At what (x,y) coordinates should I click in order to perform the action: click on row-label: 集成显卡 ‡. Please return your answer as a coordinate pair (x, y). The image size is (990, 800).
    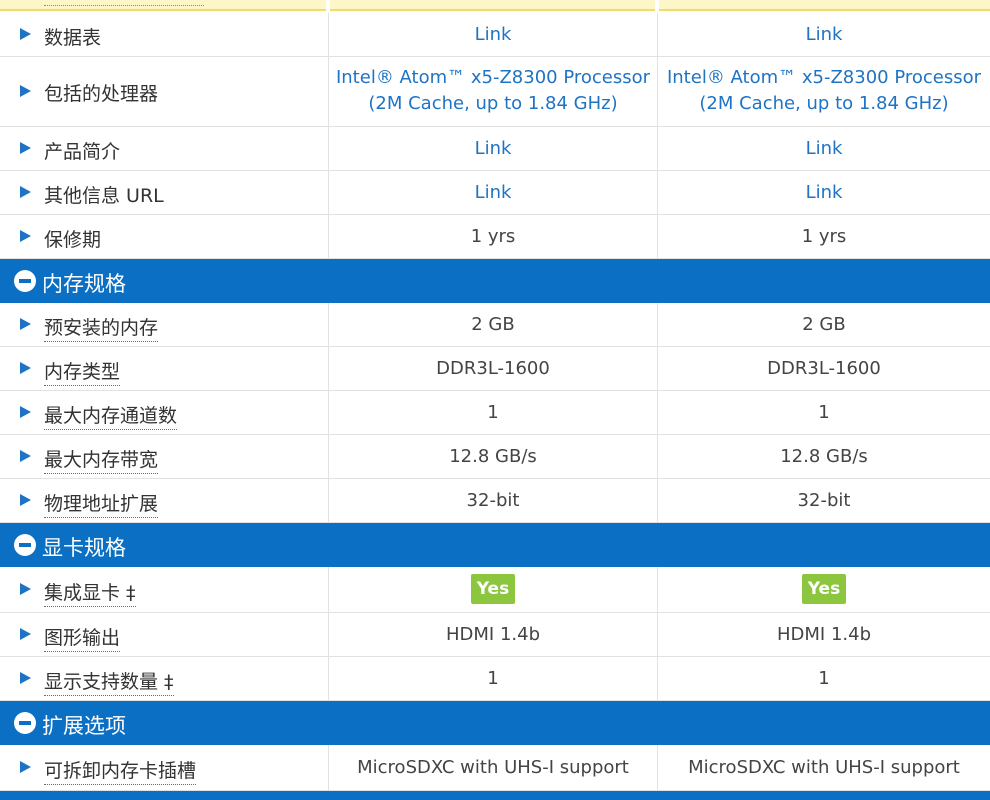
    Looking at the image, I should click on (90, 592).